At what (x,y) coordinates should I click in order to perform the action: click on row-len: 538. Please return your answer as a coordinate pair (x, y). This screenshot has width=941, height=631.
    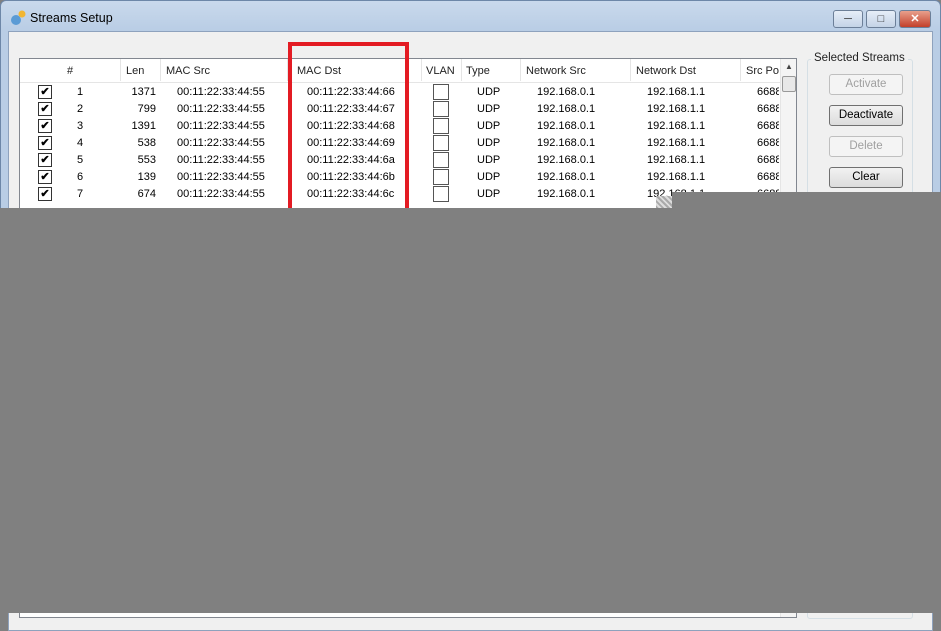
    Looking at the image, I should click on (146, 143).